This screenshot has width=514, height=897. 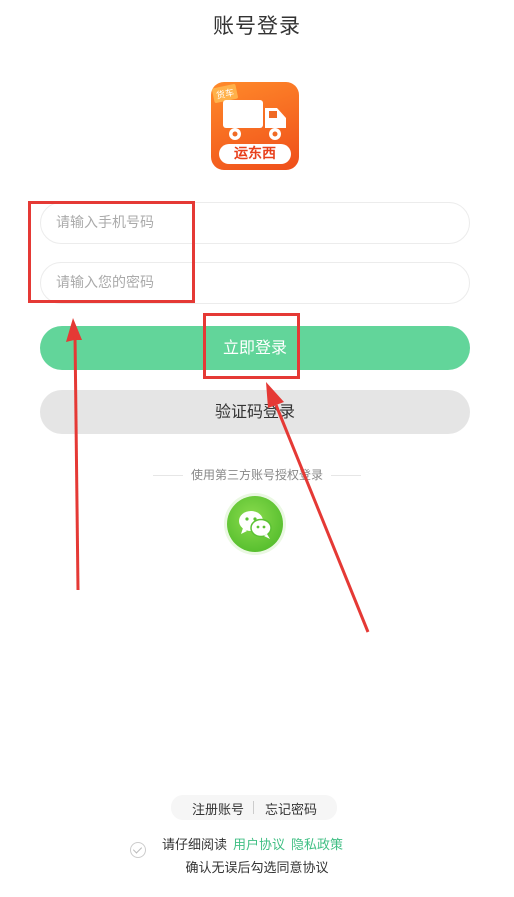 I want to click on arrow-shaft-left, so click(x=76, y=462).